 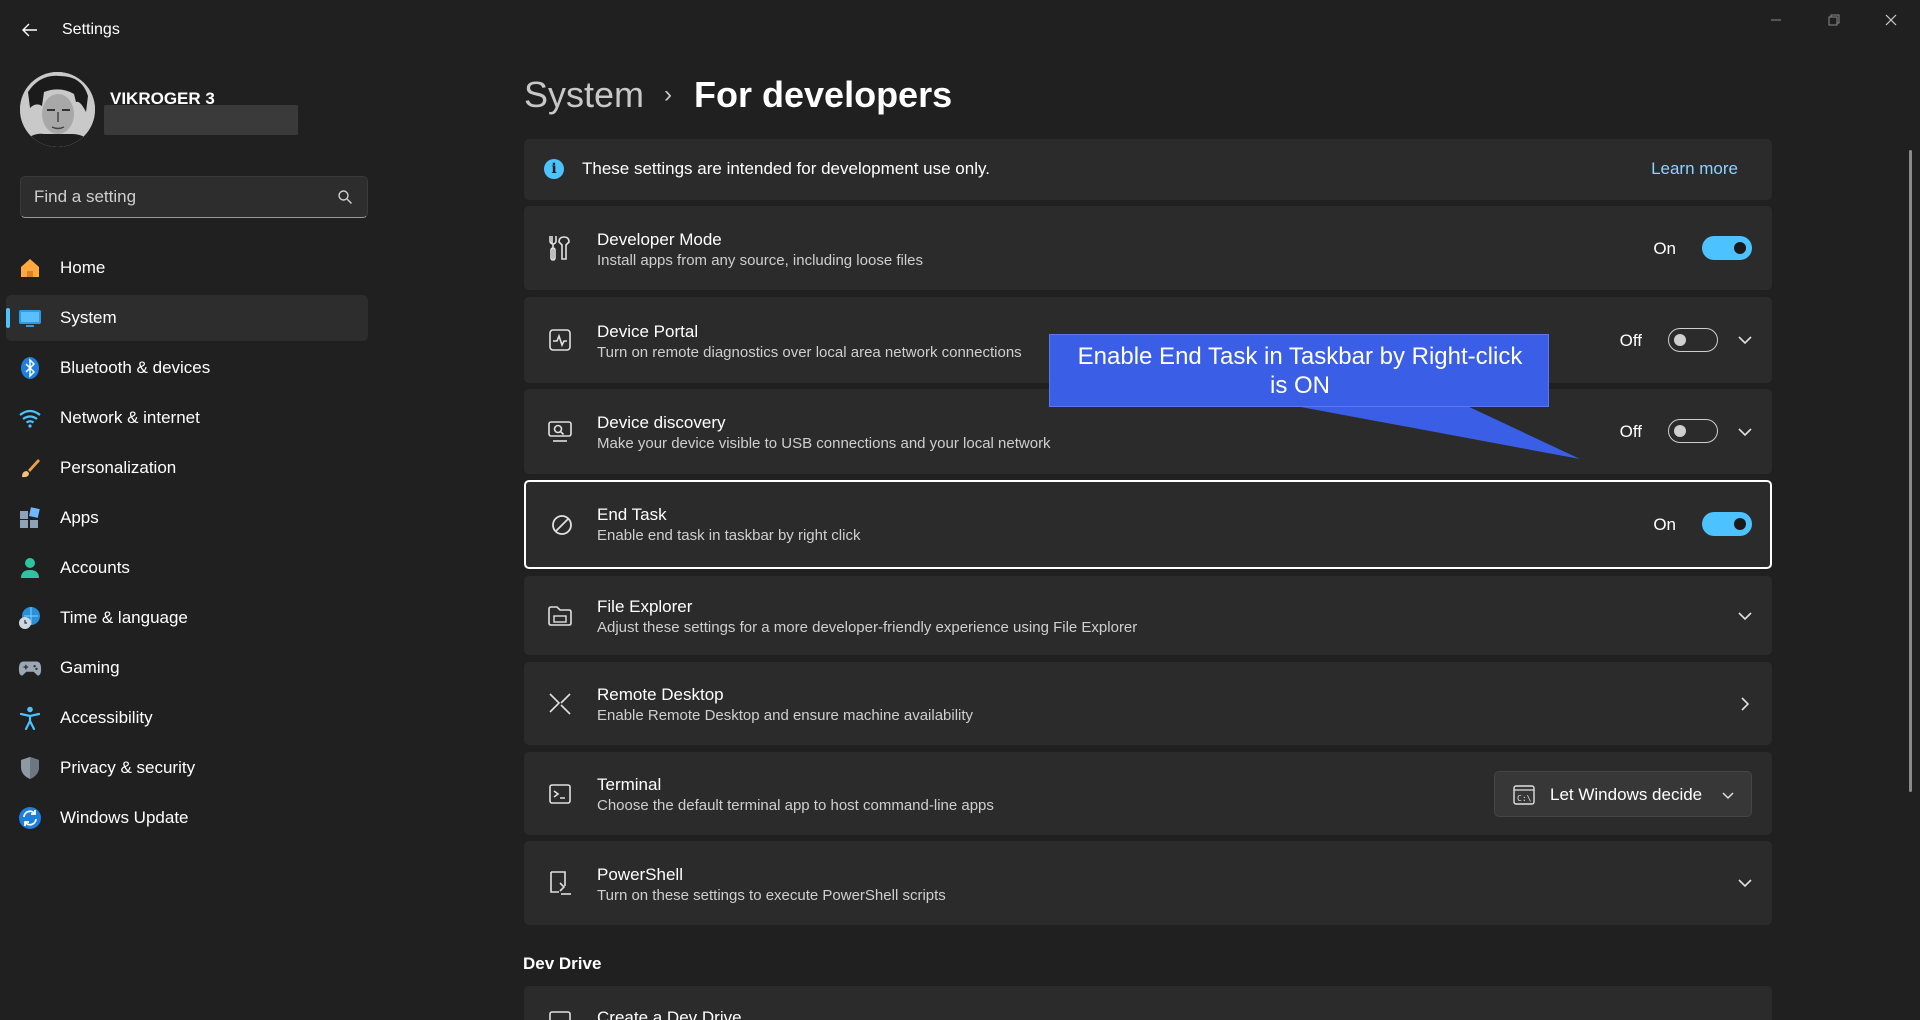 What do you see at coordinates (823, 94) in the screenshot?
I see `page-title: For developers` at bounding box center [823, 94].